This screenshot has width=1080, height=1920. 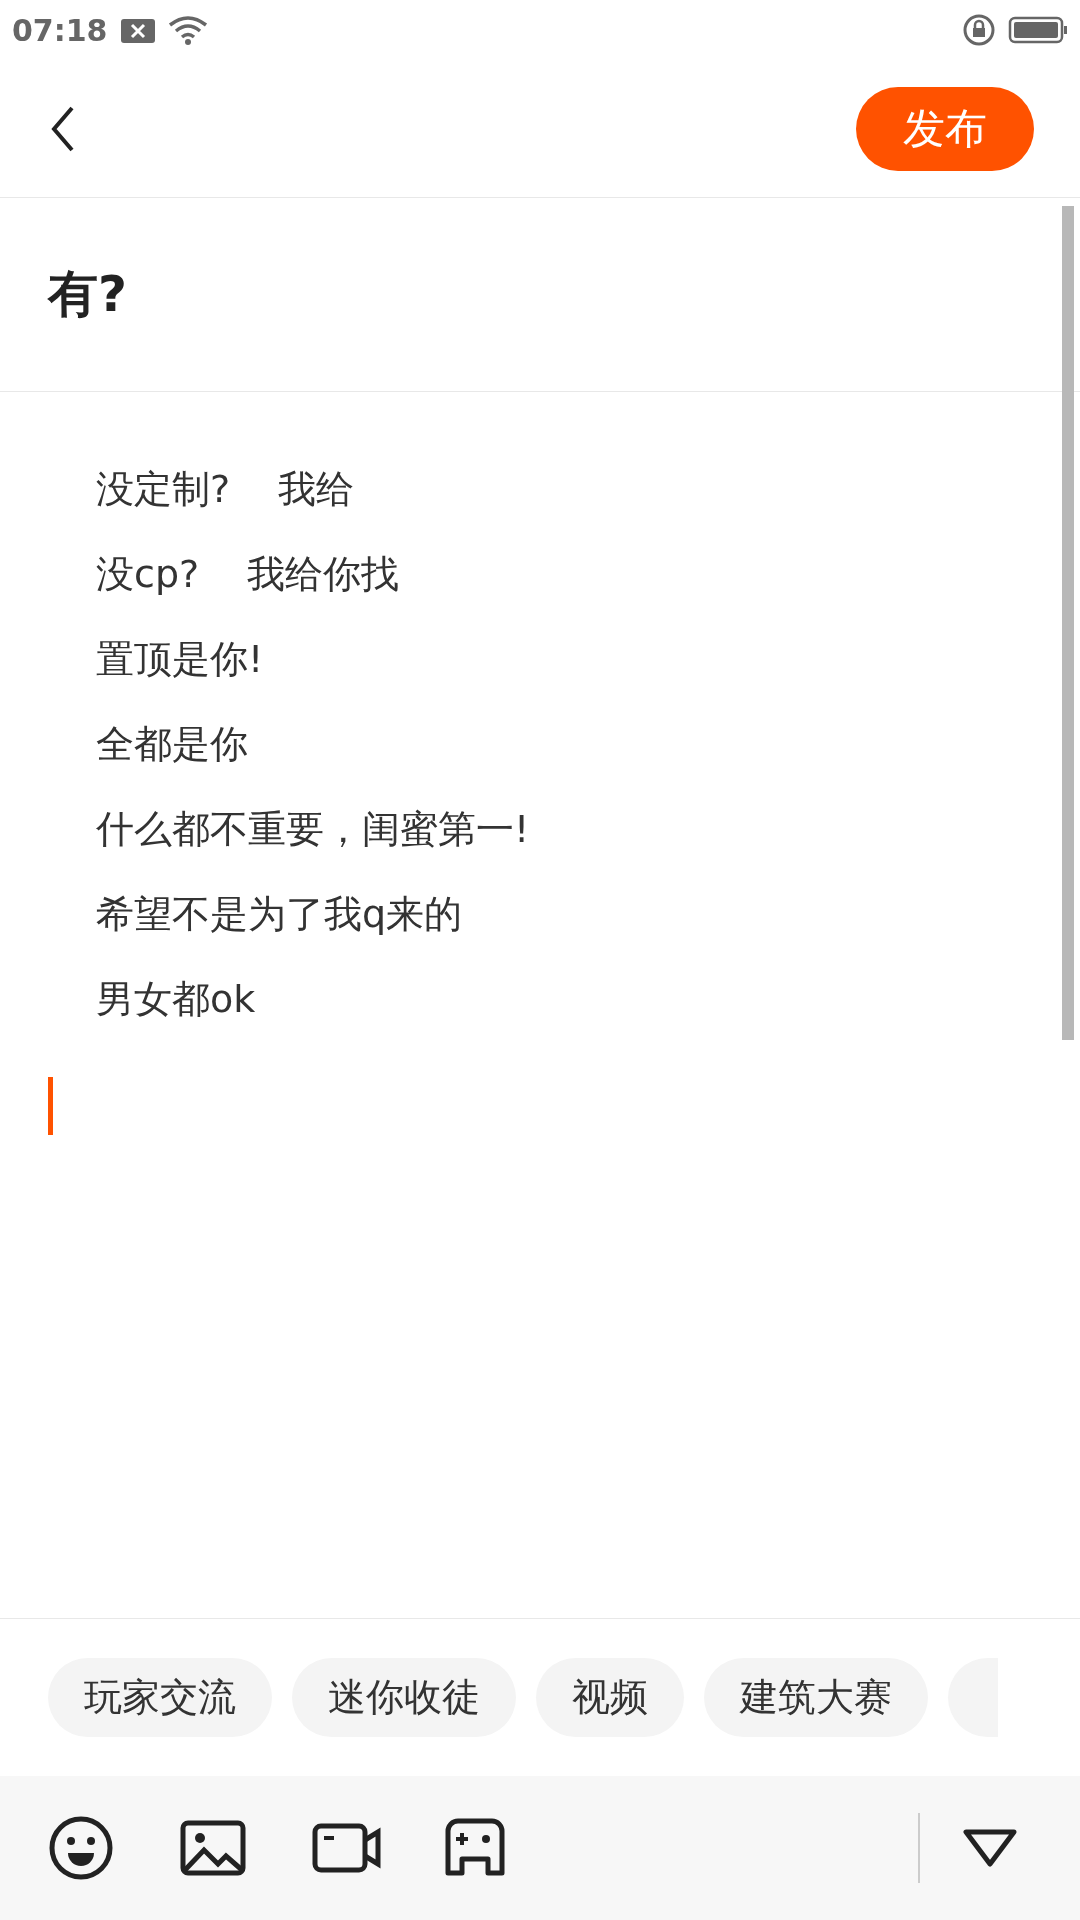 What do you see at coordinates (81, 1848) in the screenshot?
I see `emoji-button` at bounding box center [81, 1848].